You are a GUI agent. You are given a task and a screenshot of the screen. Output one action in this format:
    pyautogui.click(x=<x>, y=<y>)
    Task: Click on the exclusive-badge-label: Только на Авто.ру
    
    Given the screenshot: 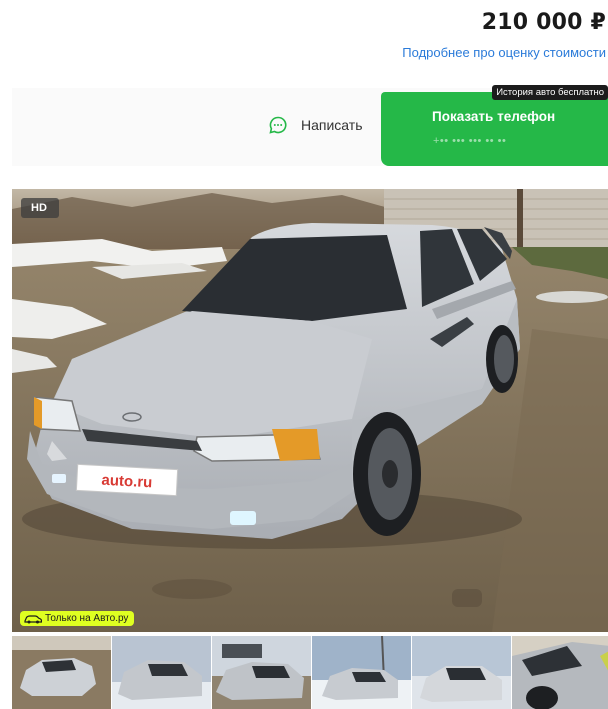 What is the action you would take?
    pyautogui.click(x=87, y=618)
    